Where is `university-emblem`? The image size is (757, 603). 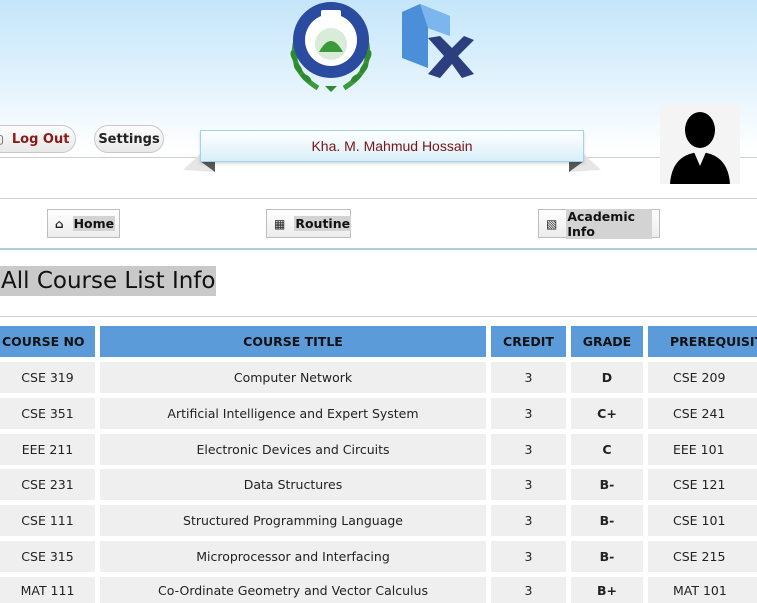 university-emblem is located at coordinates (331, 47).